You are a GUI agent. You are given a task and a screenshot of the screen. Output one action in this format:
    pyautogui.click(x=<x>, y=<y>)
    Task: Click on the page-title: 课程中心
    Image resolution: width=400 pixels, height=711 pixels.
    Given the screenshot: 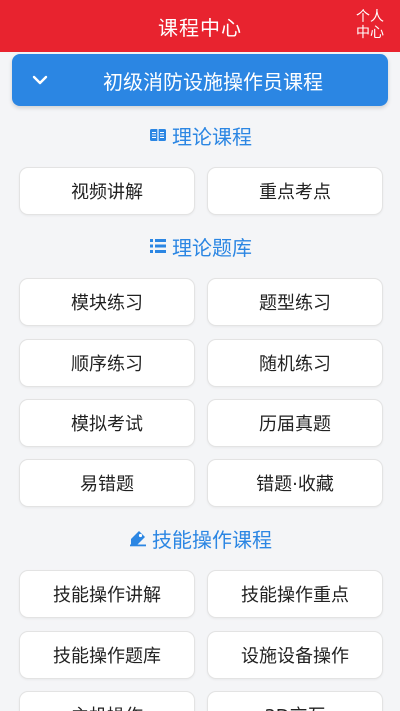 What is the action you would take?
    pyautogui.click(x=200, y=27)
    